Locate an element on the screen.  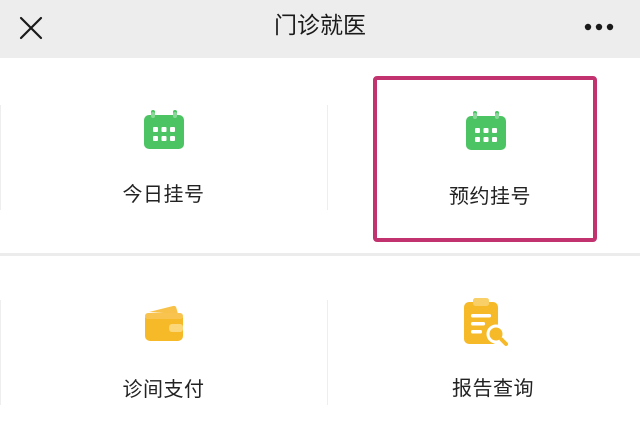
row-divider is located at coordinates (320, 254).